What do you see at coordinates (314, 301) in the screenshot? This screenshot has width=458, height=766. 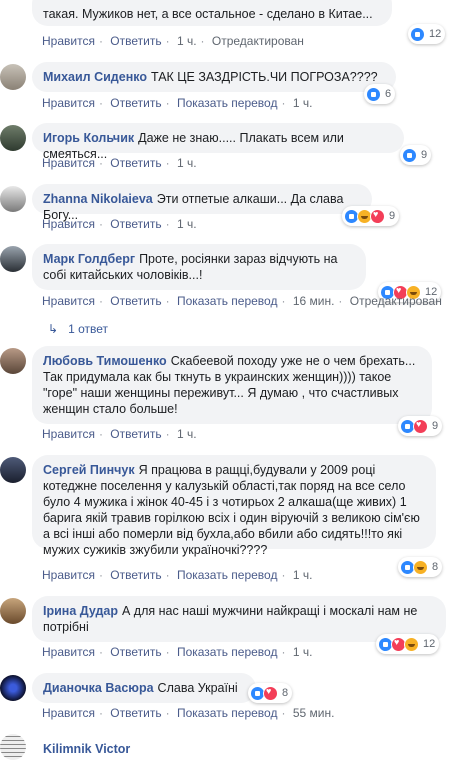 I see `comment-time: 16 мин.` at bounding box center [314, 301].